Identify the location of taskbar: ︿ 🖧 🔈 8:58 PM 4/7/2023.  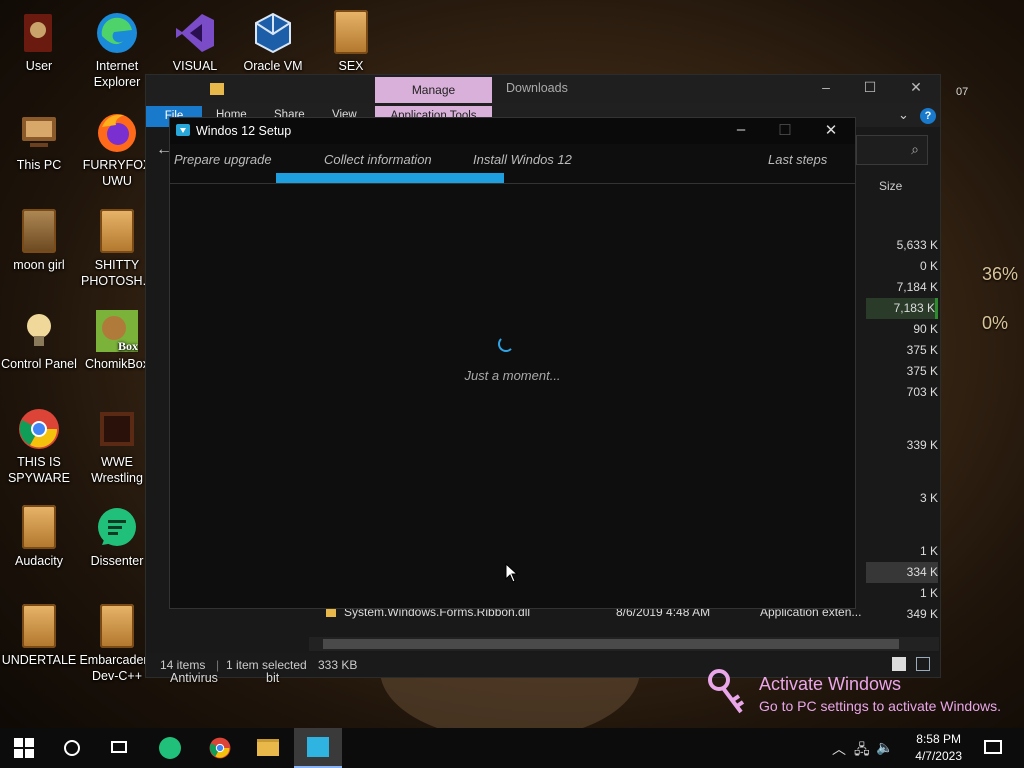
(512, 748).